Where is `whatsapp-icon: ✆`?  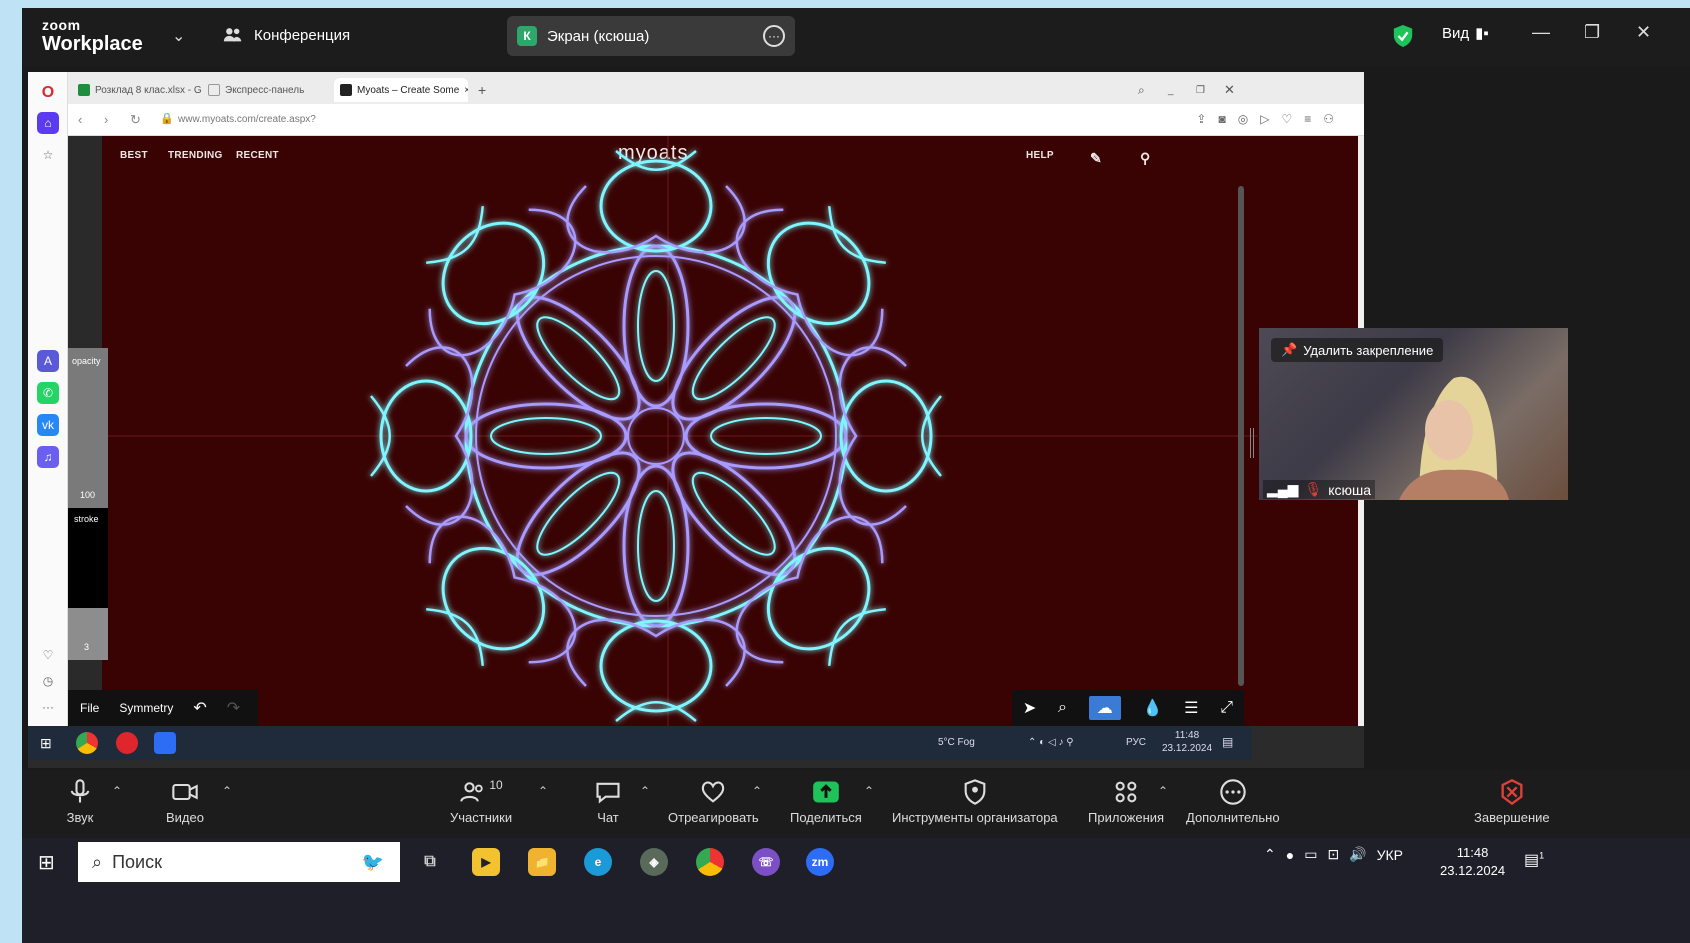 whatsapp-icon: ✆ is located at coordinates (48, 393).